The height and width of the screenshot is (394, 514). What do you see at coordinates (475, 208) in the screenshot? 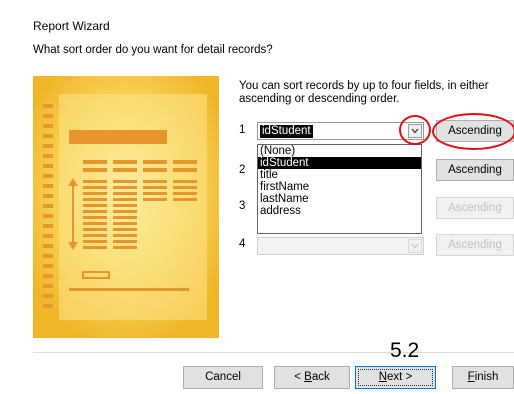
I see `sort-order-3-button: Ascending` at bounding box center [475, 208].